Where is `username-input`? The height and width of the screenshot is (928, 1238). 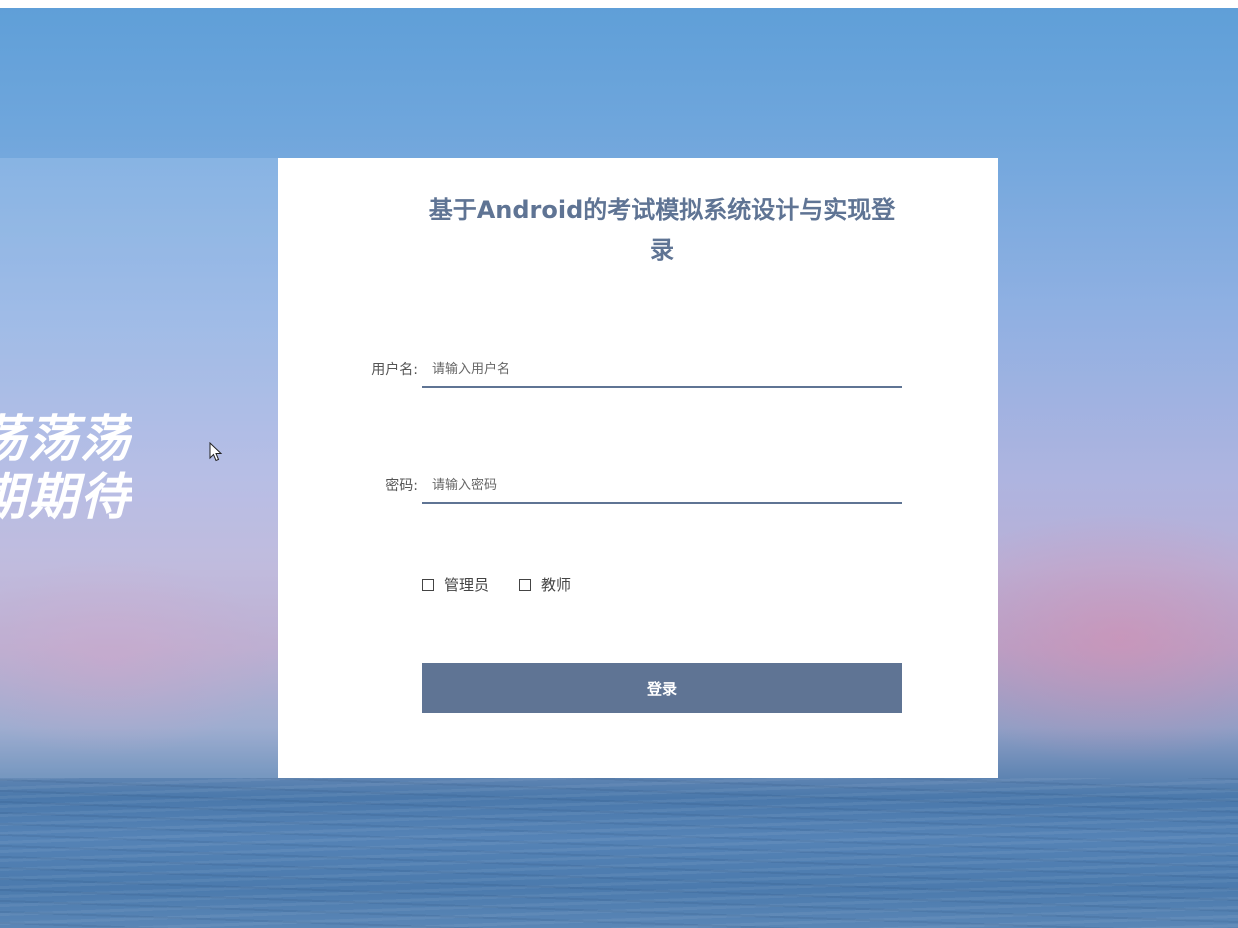
username-input is located at coordinates (662, 370).